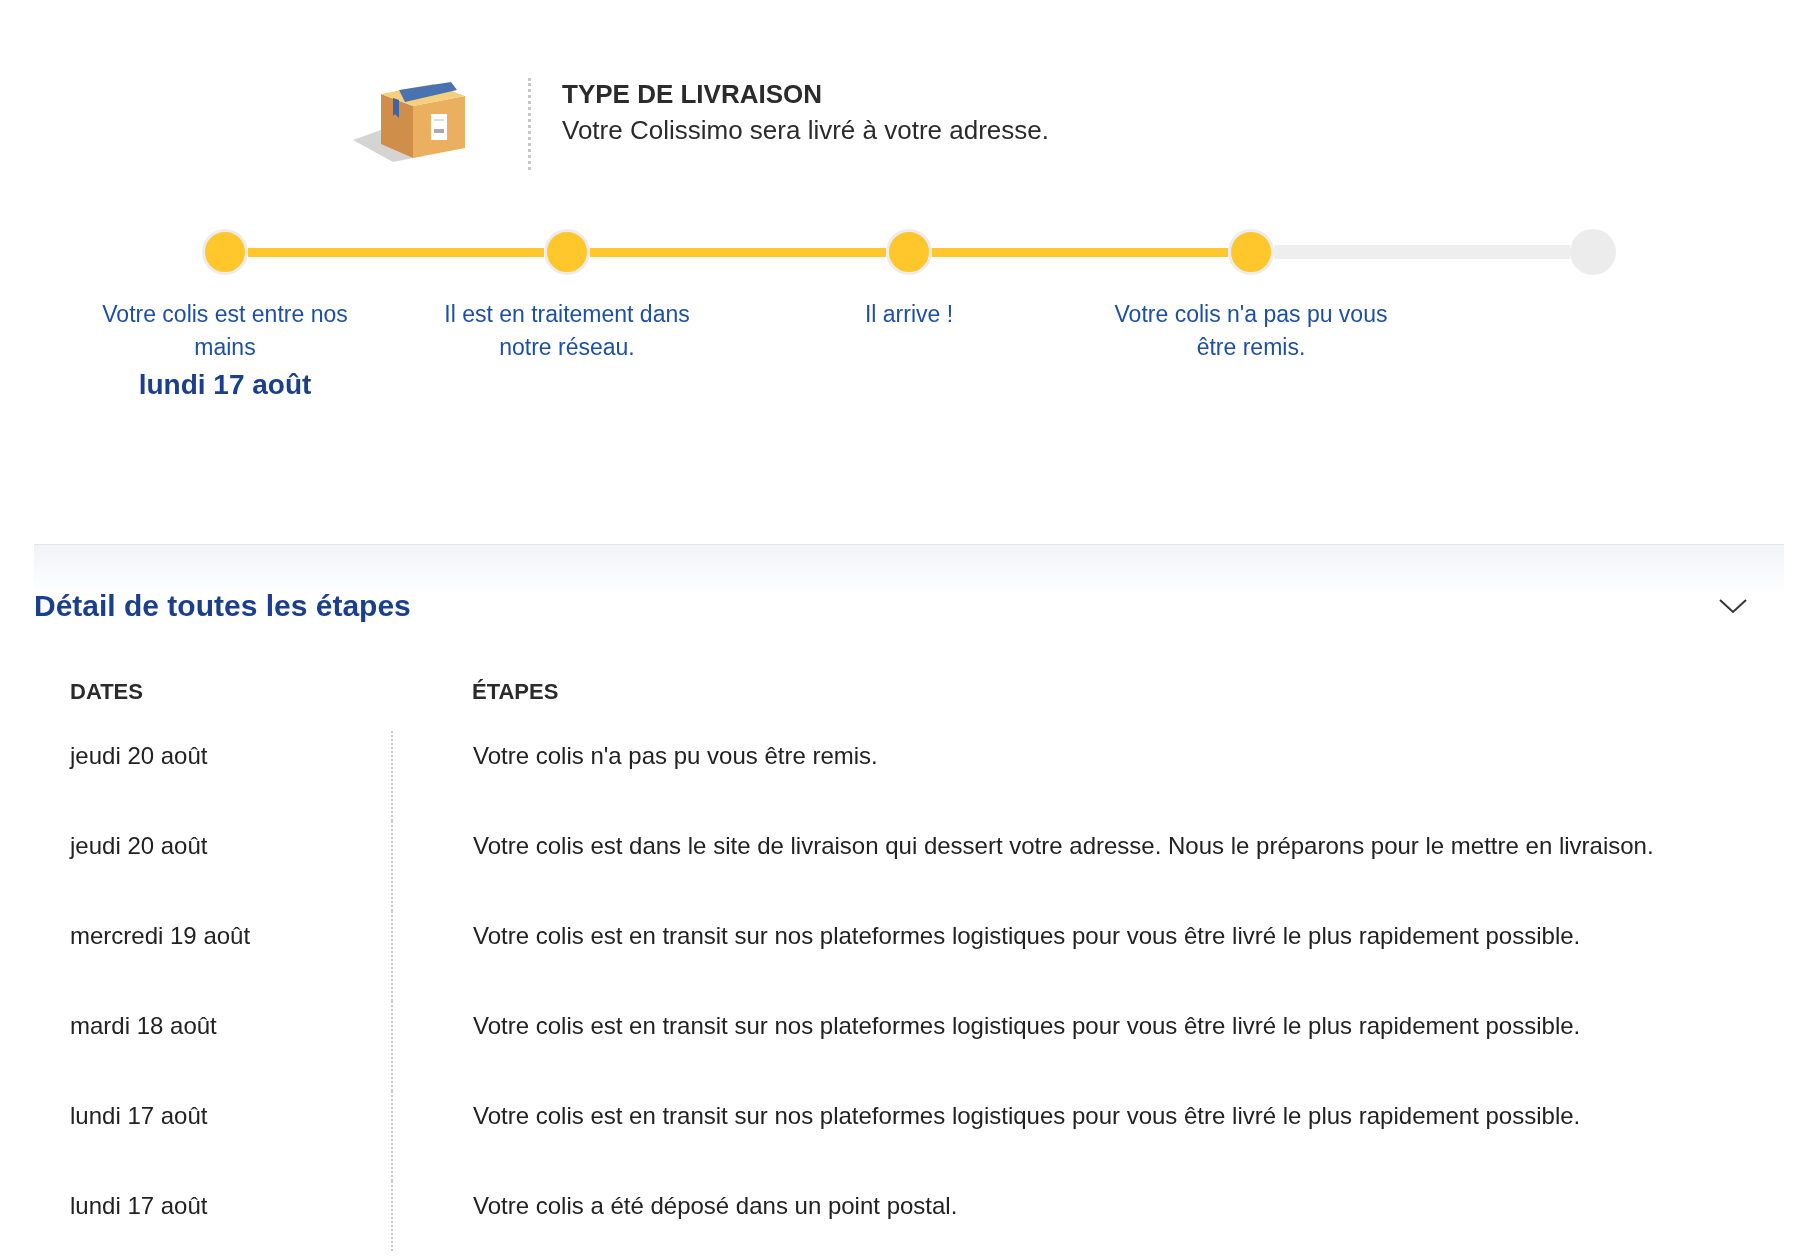 Image resolution: width=1798 pixels, height=1258 pixels. I want to click on chevron-icon, so click(1733, 606).